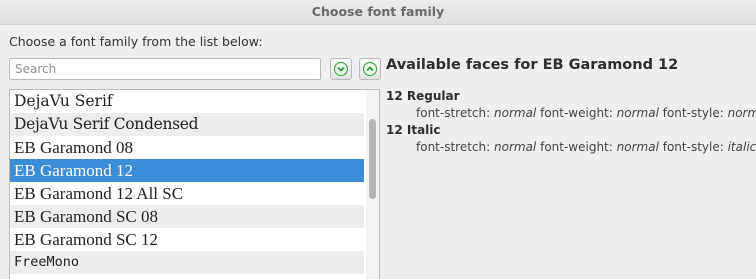  I want to click on font-list-item: EB Garamond SC 12, so click(187, 239).